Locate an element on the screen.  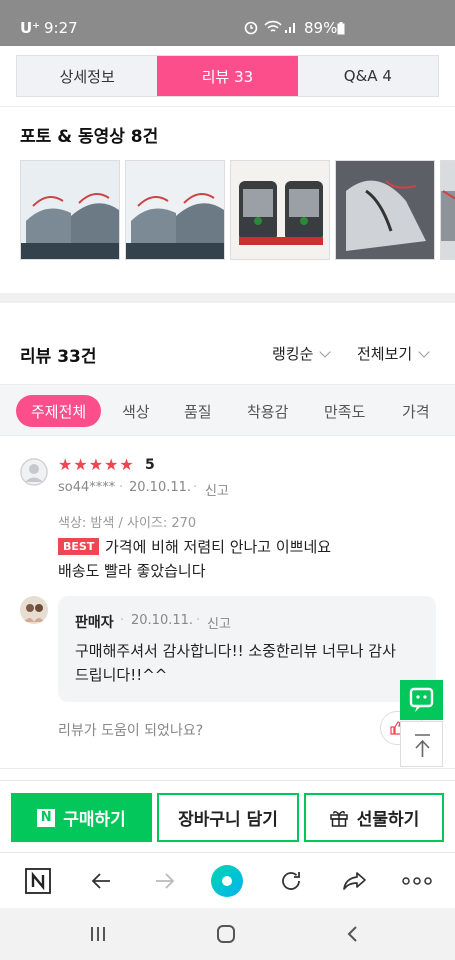
best-badge: BEST is located at coordinates (79, 546).